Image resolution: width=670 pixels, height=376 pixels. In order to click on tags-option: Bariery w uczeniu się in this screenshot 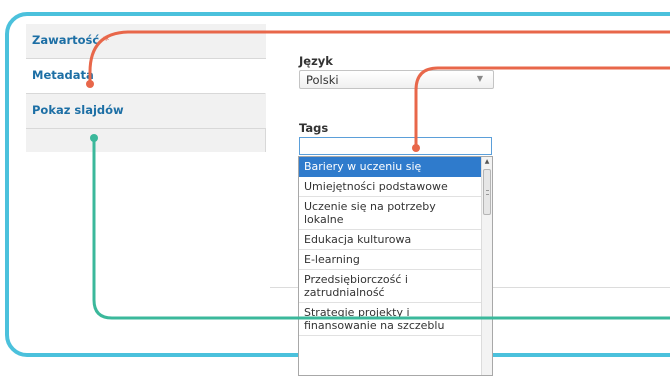, I will do `click(390, 167)`.